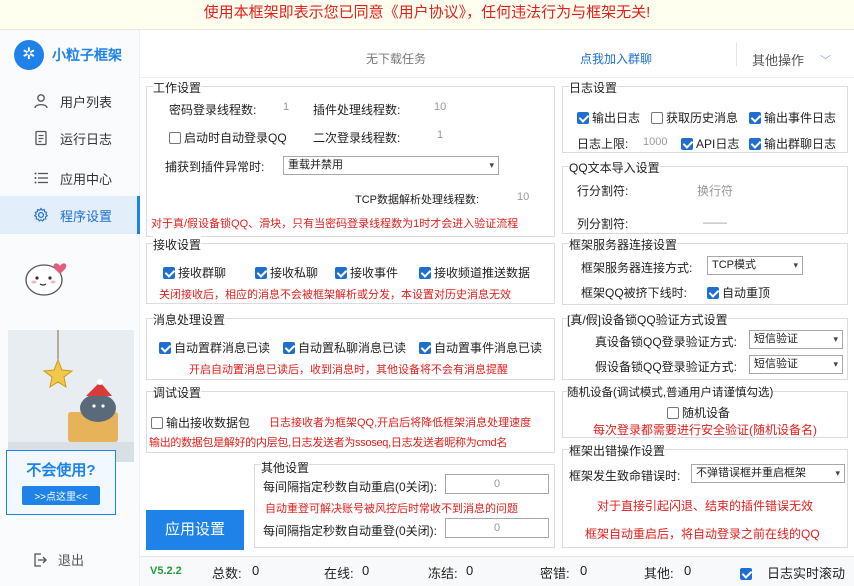 Image resolution: width=854 pixels, height=586 pixels. I want to click on auto-read-group-checkbox: 自动置群消息已读, so click(214, 347).